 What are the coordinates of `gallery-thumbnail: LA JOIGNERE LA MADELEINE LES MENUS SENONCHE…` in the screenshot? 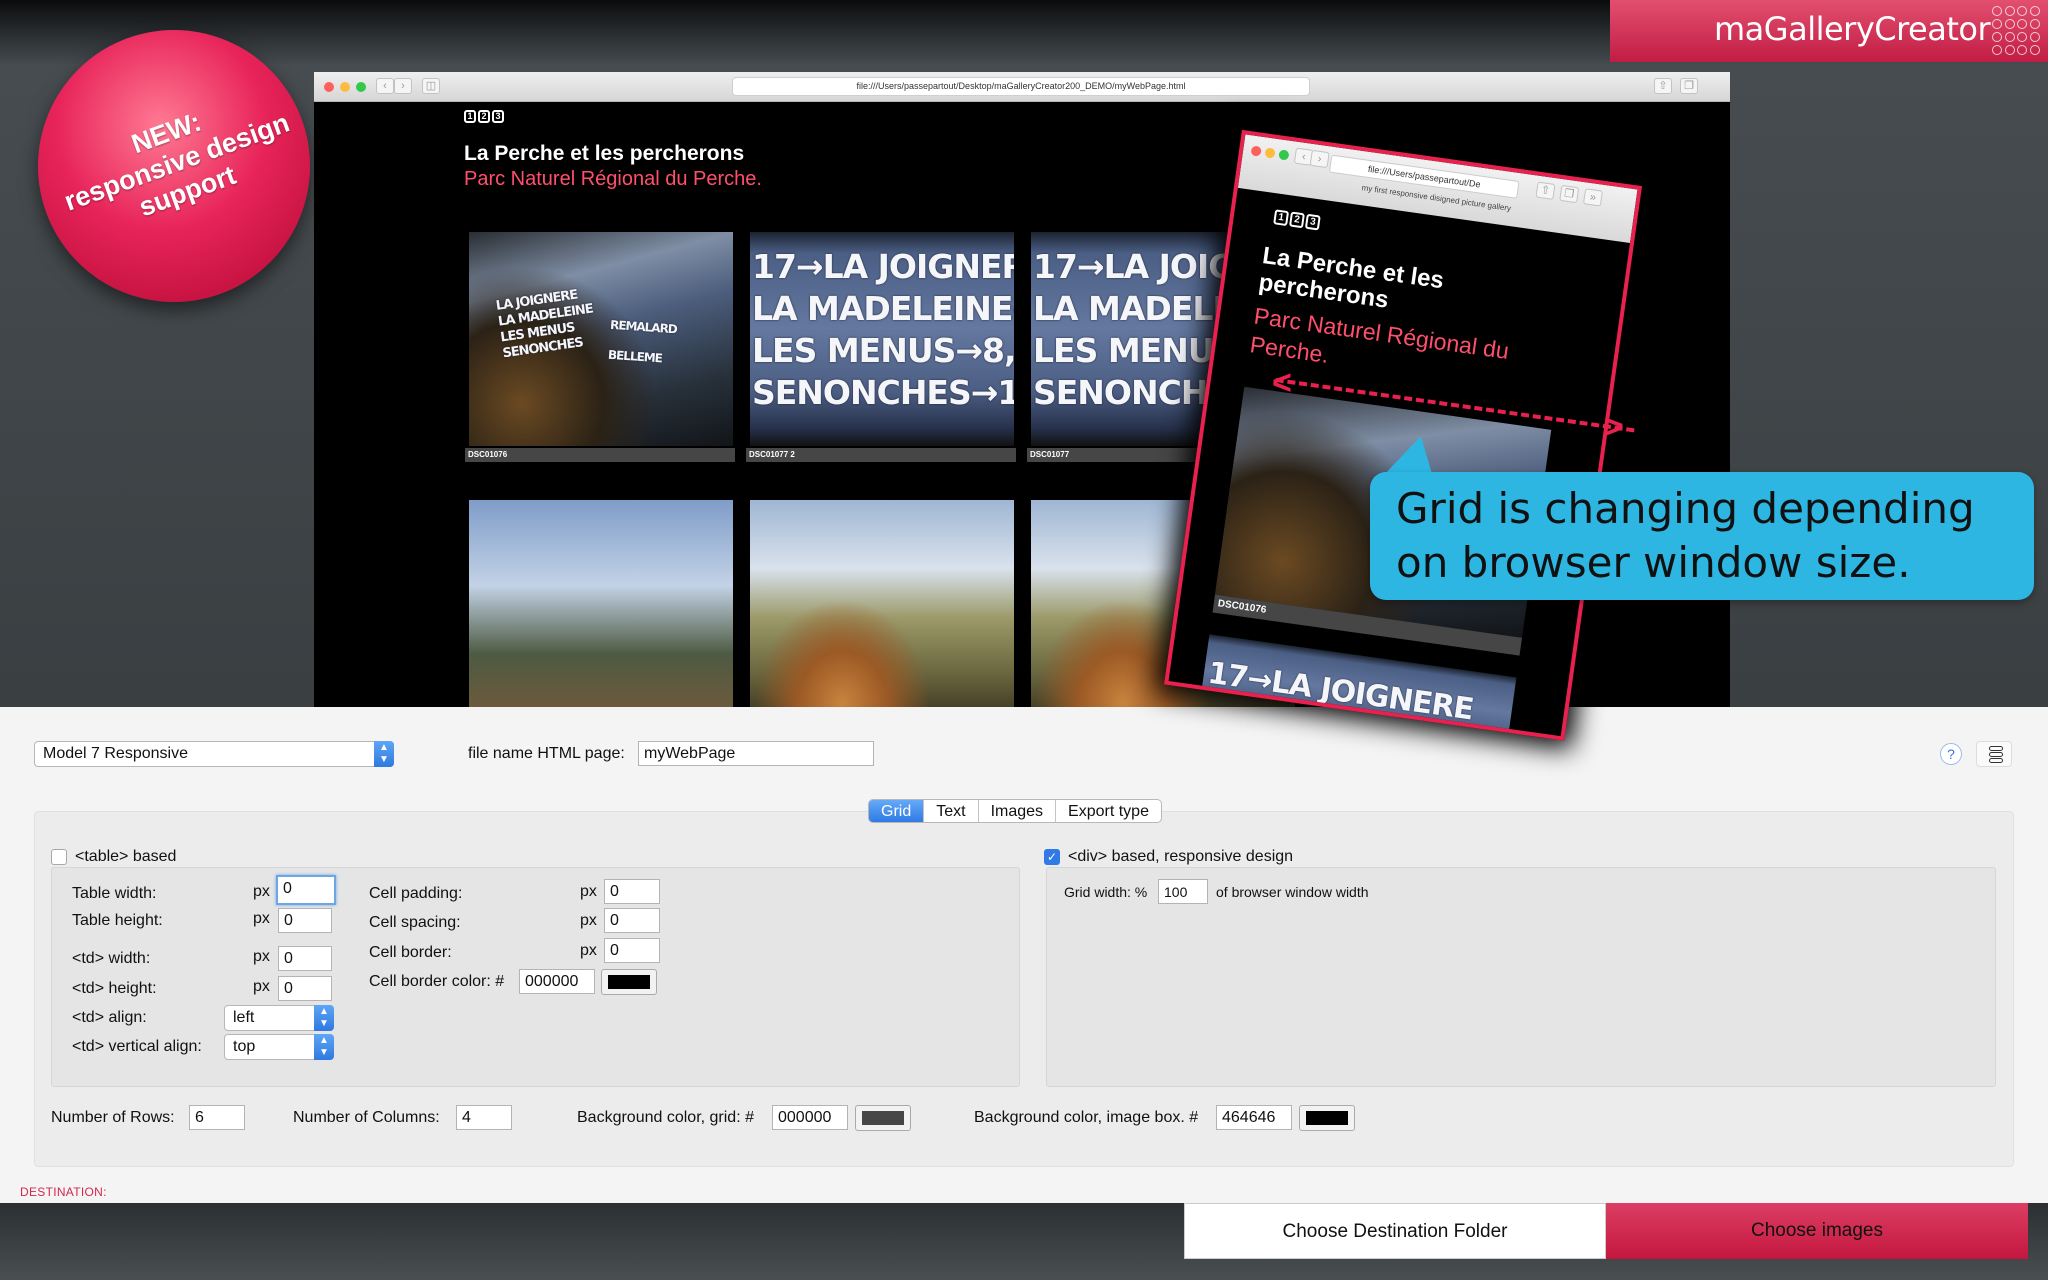 It's located at (601, 339).